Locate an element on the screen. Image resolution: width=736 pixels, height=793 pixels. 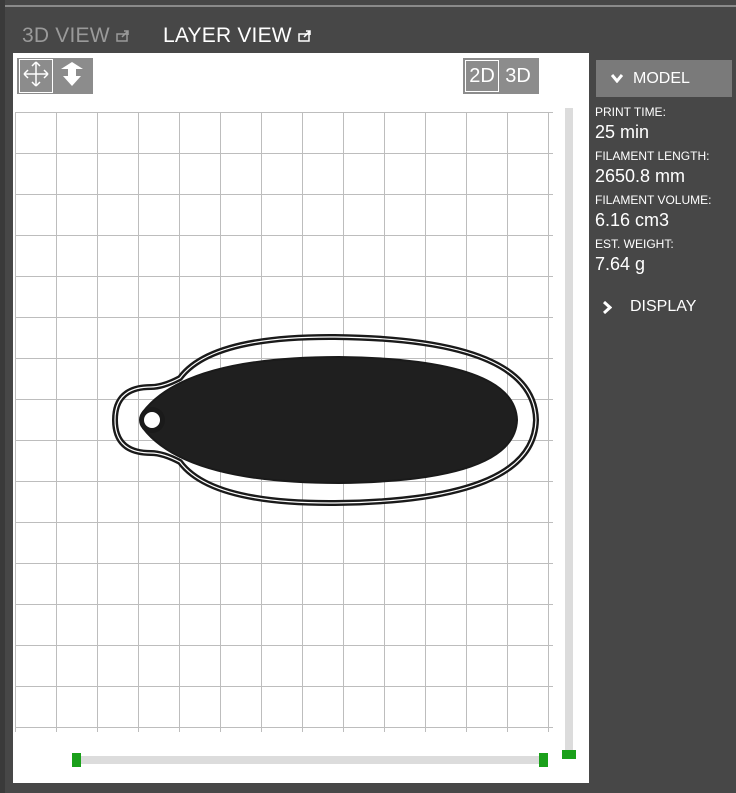
tab-layer-view: LAYER VIEW is located at coordinates (237, 36).